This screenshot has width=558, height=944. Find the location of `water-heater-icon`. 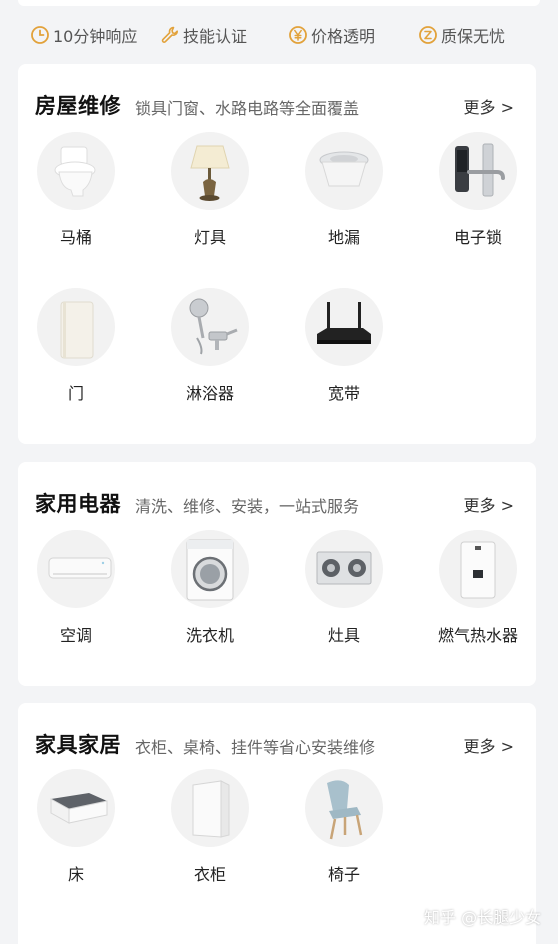

water-heater-icon is located at coordinates (478, 570).